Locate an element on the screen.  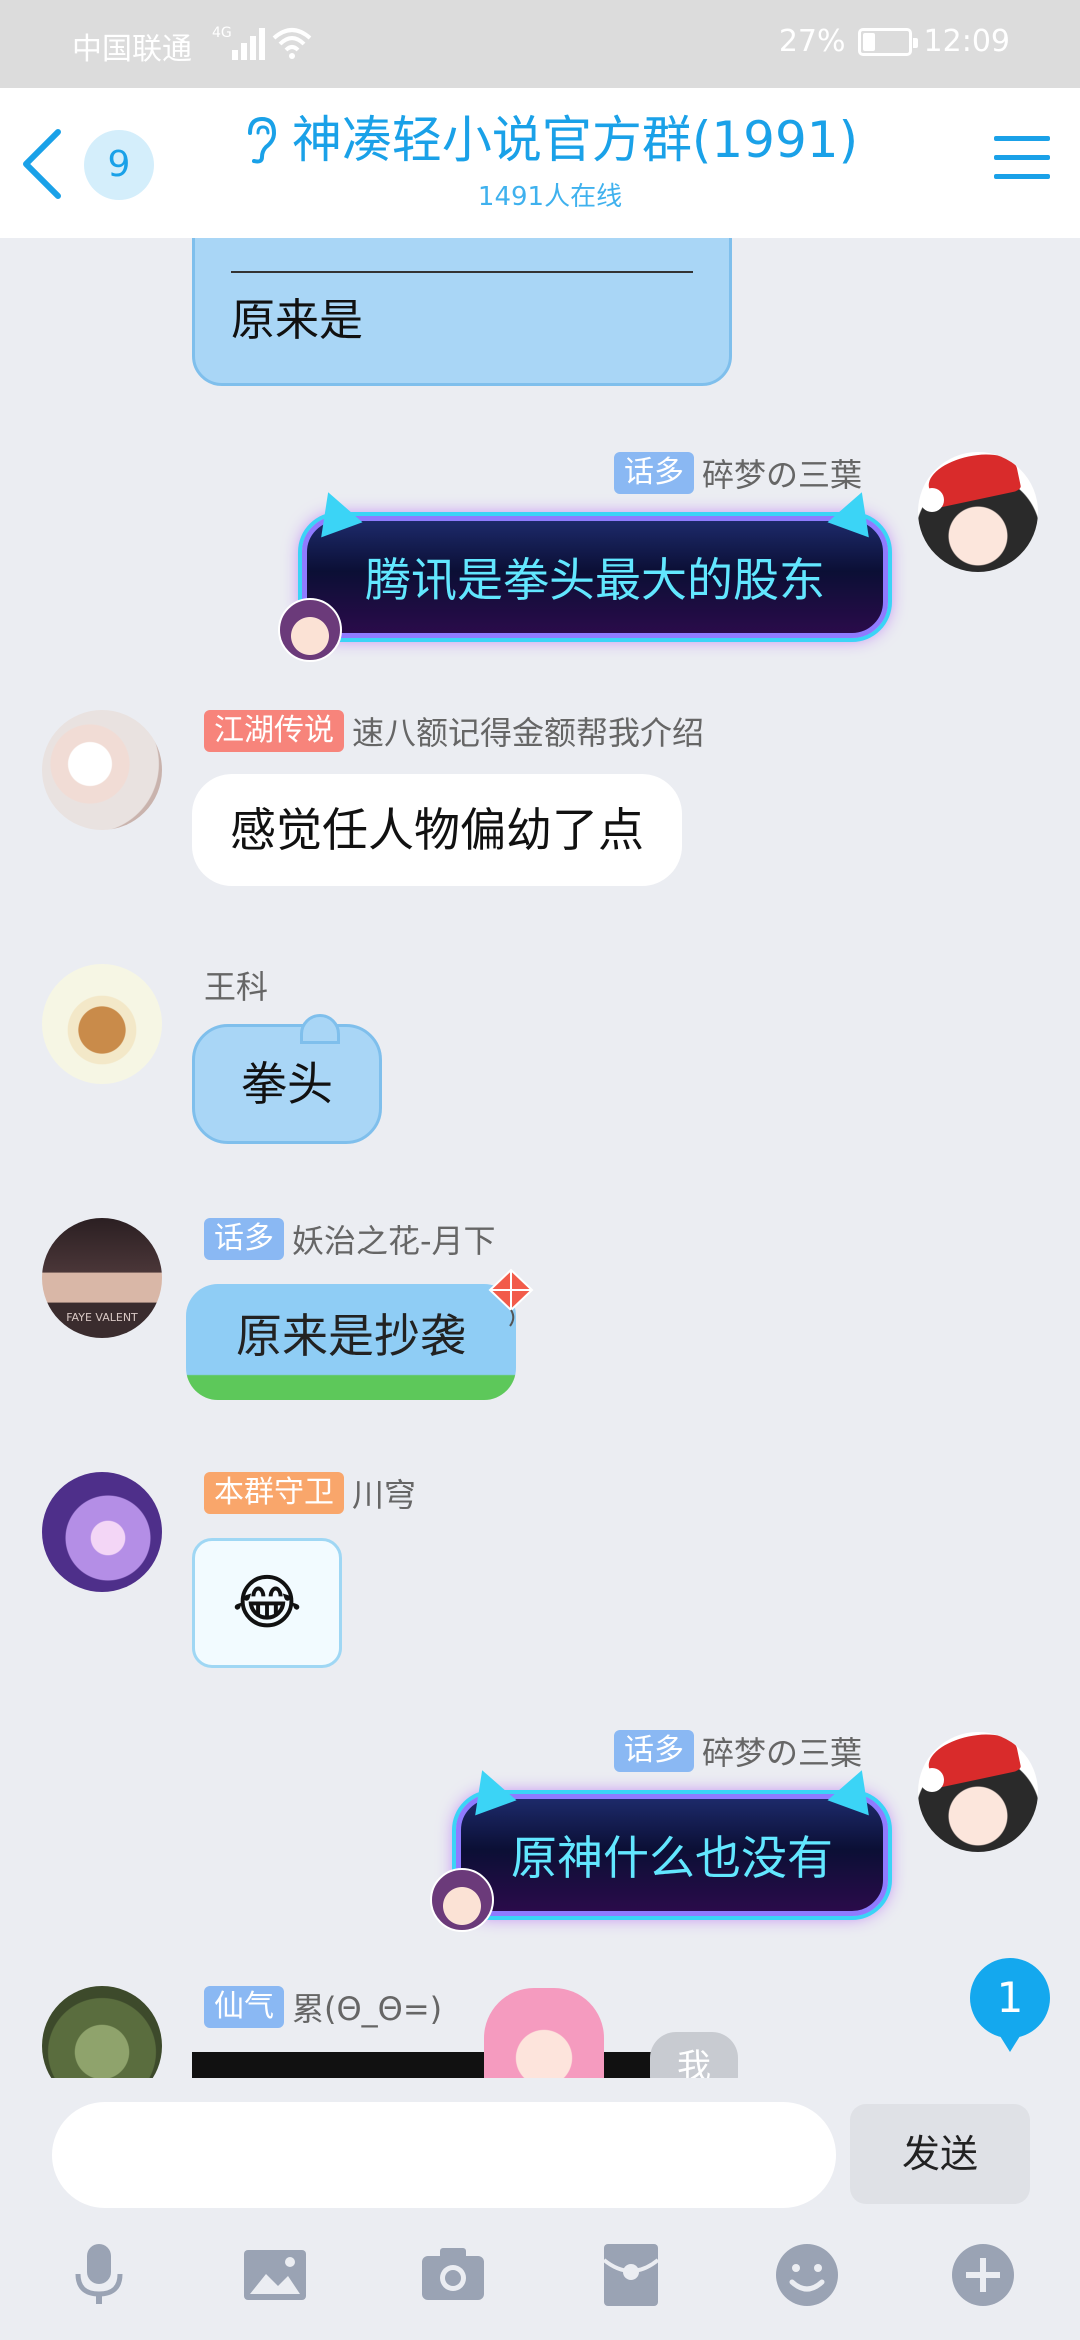
group-title-area: 神凑轻小说官方群(1991) 1491人在线 is located at coordinates (550, 161).